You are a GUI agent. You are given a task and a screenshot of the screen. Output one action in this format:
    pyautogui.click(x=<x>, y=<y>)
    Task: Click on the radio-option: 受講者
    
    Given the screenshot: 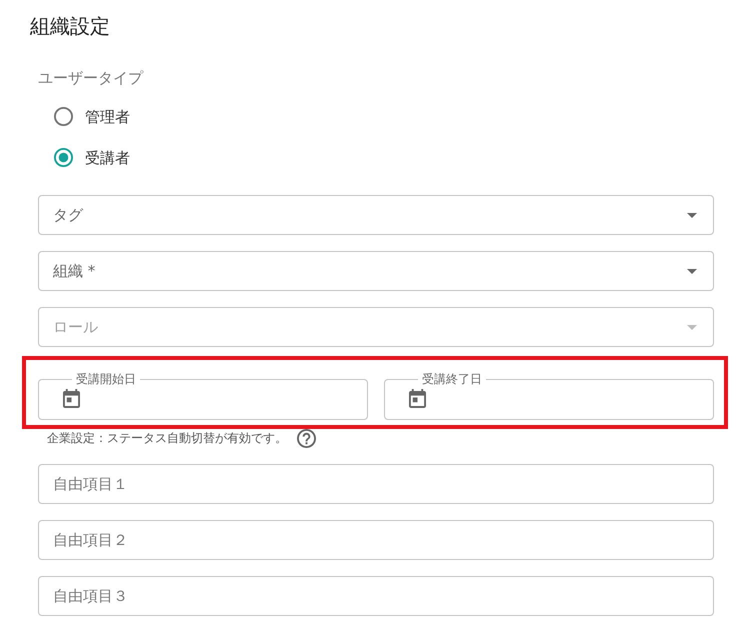 What is the action you would take?
    pyautogui.click(x=92, y=158)
    